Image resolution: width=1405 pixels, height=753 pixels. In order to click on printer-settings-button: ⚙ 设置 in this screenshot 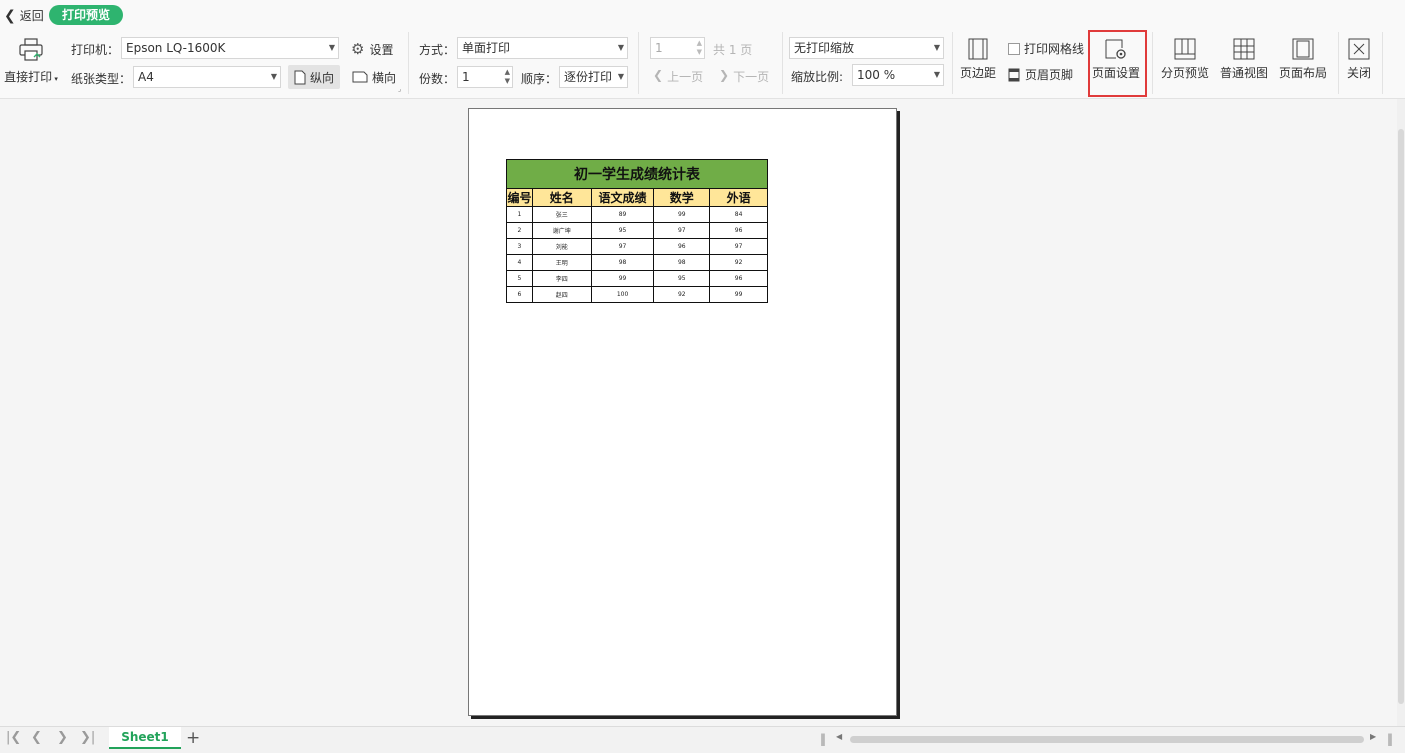, I will do `click(372, 49)`.